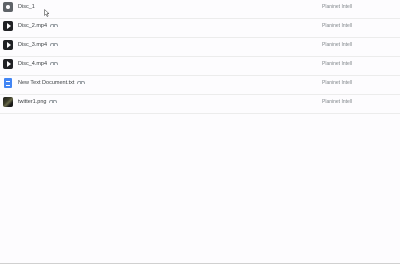 This screenshot has height=264, width=400. Describe the element at coordinates (200, 85) in the screenshot. I see `file-row-new-text-document: New Text Document.txt Planinet Intell` at that location.